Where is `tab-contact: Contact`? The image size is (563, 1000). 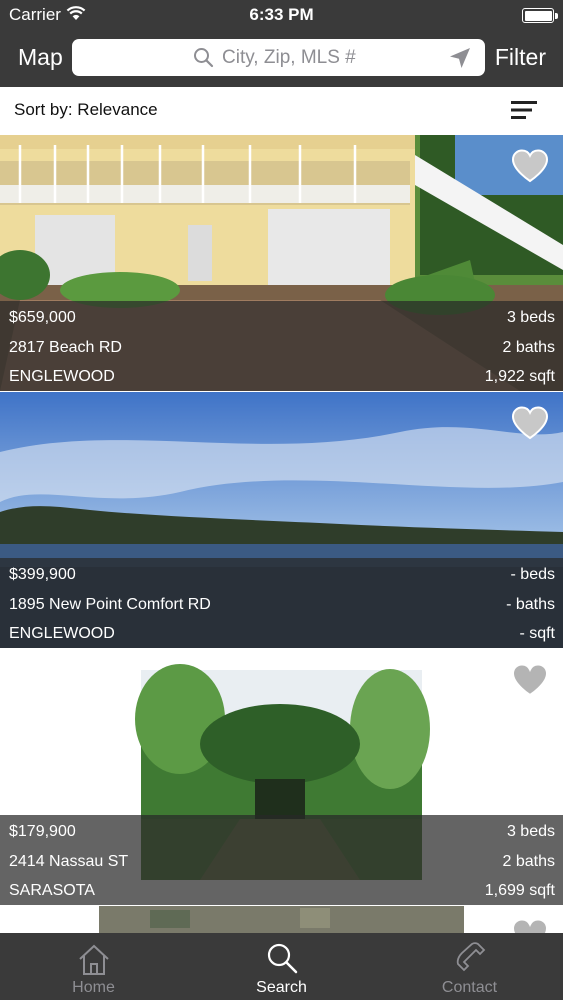 tab-contact: Contact is located at coordinates (469, 966).